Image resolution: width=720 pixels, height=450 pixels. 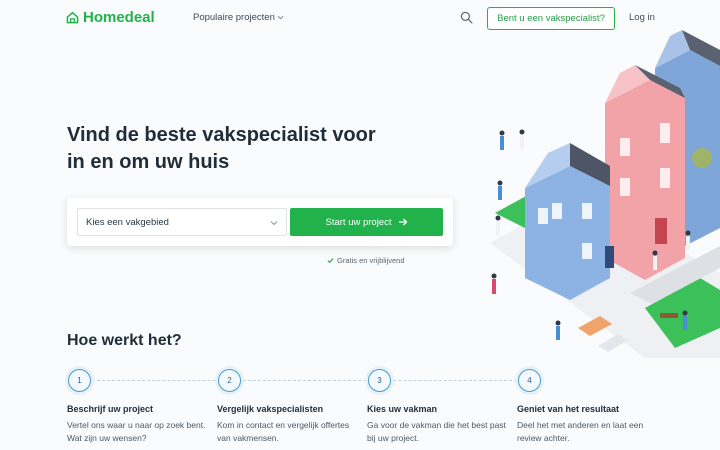 I want to click on login-link: Log in, so click(x=642, y=17).